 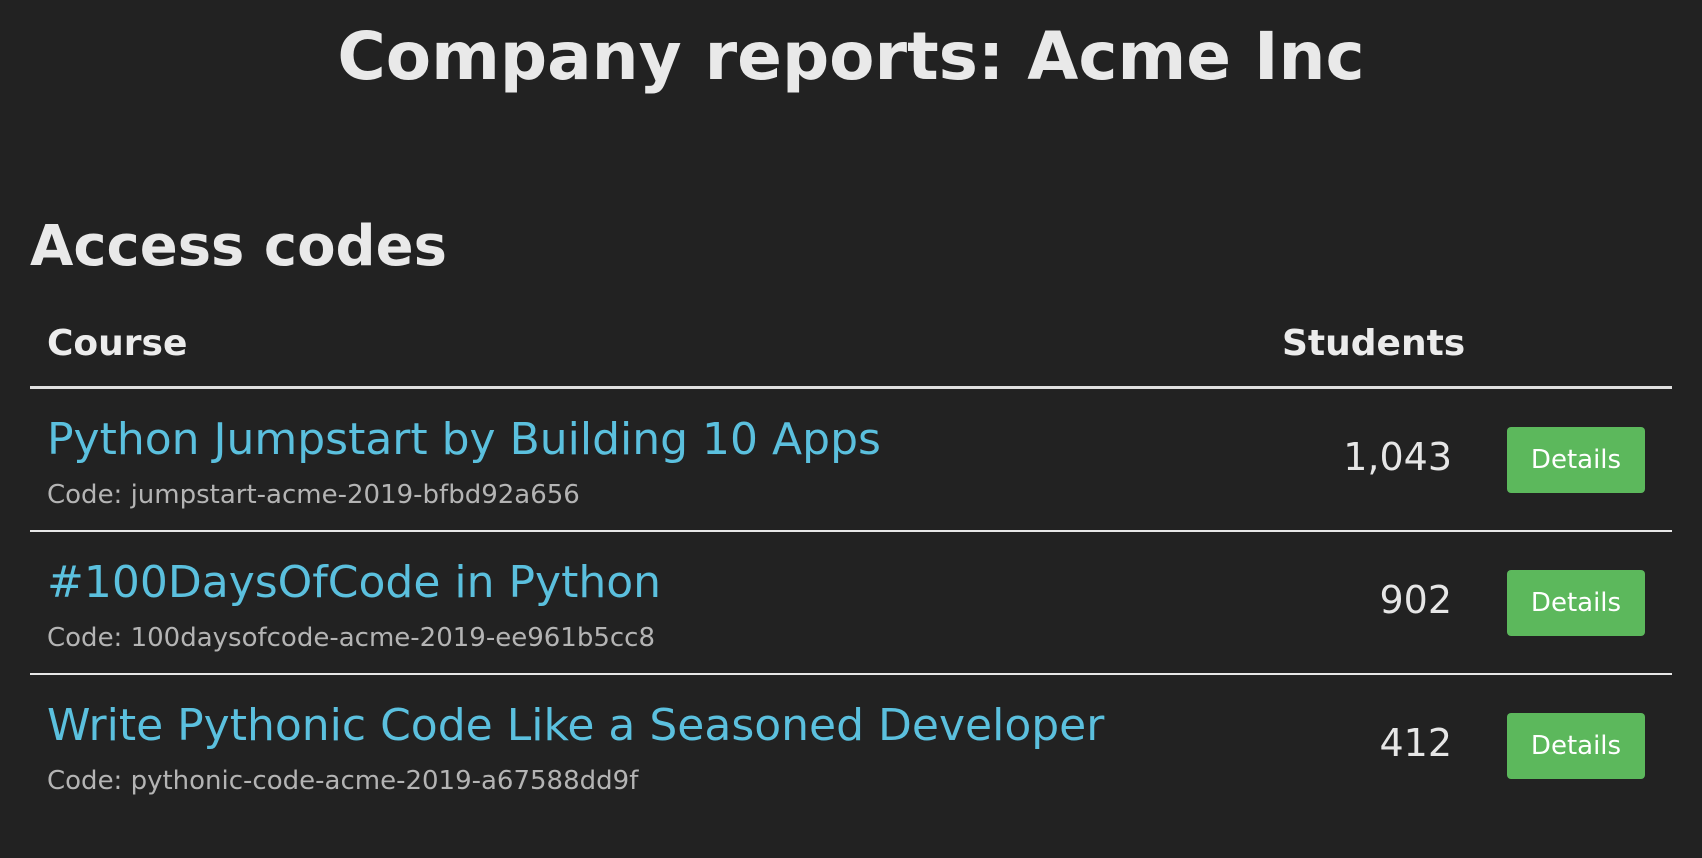 What do you see at coordinates (354, 583) in the screenshot?
I see `course-link: #100DaysOfCode in Python` at bounding box center [354, 583].